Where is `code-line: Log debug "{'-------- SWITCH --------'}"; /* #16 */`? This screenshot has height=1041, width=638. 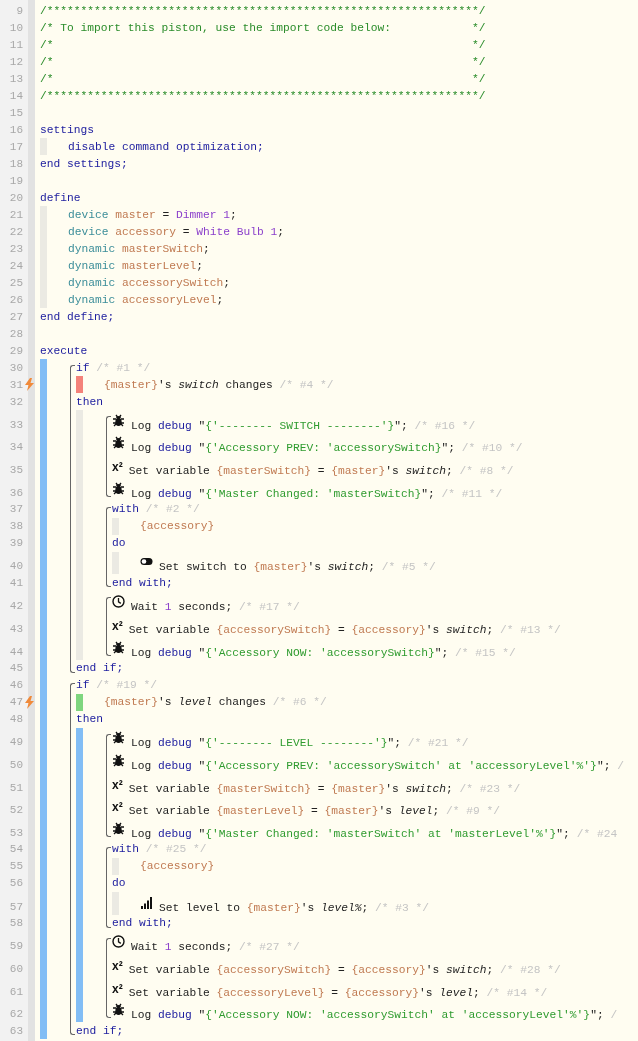
code-line: Log debug "{'-------- SWITCH --------'}"; /* #16 */ is located at coordinates (303, 426).